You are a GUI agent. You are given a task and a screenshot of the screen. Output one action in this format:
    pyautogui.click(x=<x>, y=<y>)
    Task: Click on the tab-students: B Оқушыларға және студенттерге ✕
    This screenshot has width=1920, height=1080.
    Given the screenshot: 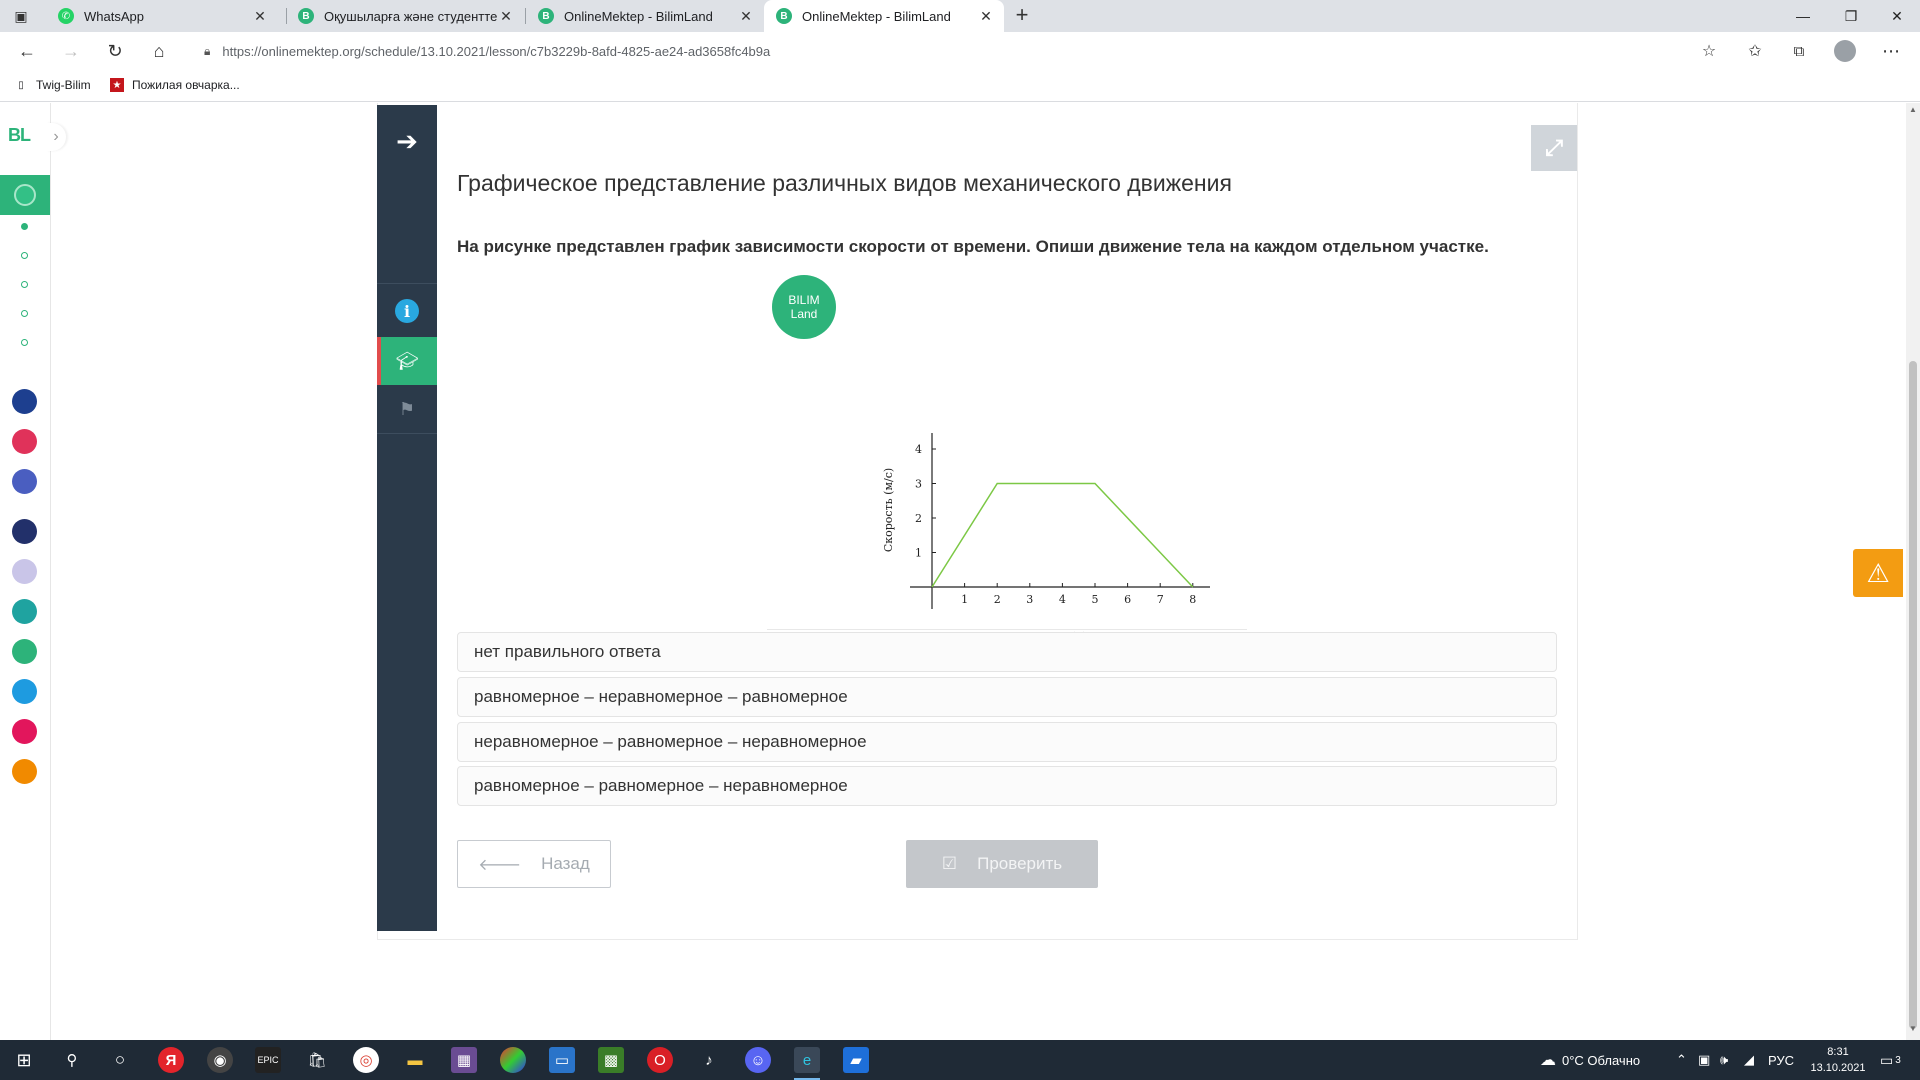 What is the action you would take?
    pyautogui.click(x=405, y=16)
    